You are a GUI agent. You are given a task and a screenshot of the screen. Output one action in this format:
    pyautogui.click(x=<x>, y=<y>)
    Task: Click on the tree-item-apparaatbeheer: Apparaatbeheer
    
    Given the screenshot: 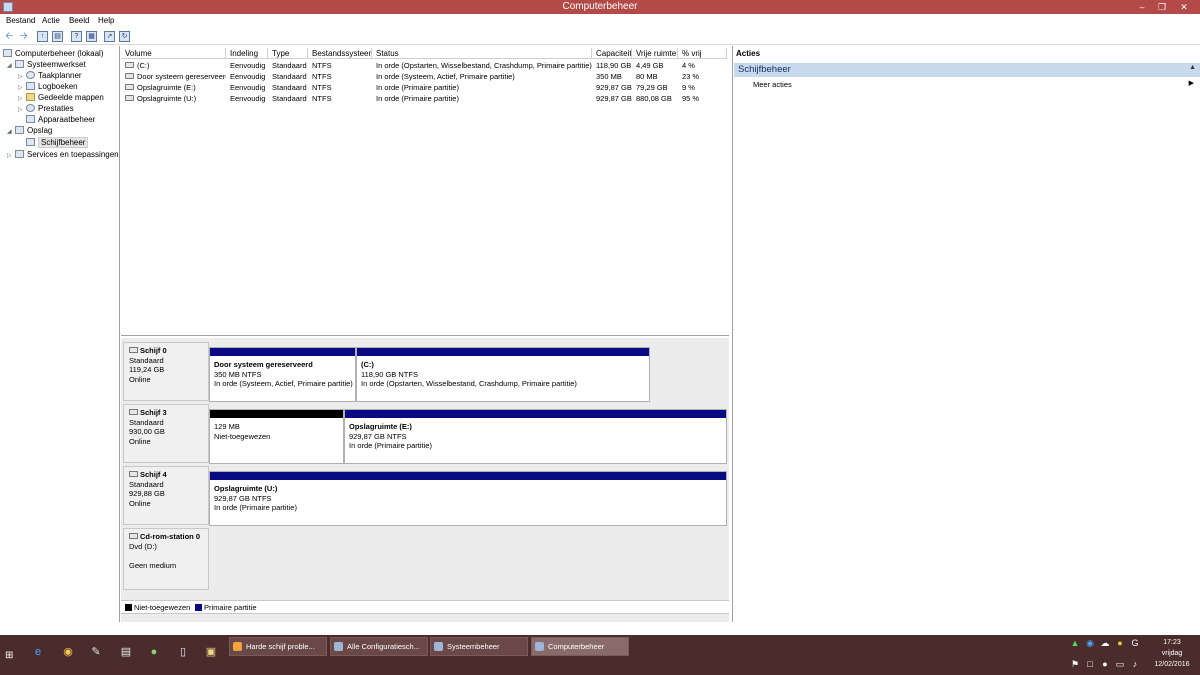 What is the action you would take?
    pyautogui.click(x=60, y=119)
    